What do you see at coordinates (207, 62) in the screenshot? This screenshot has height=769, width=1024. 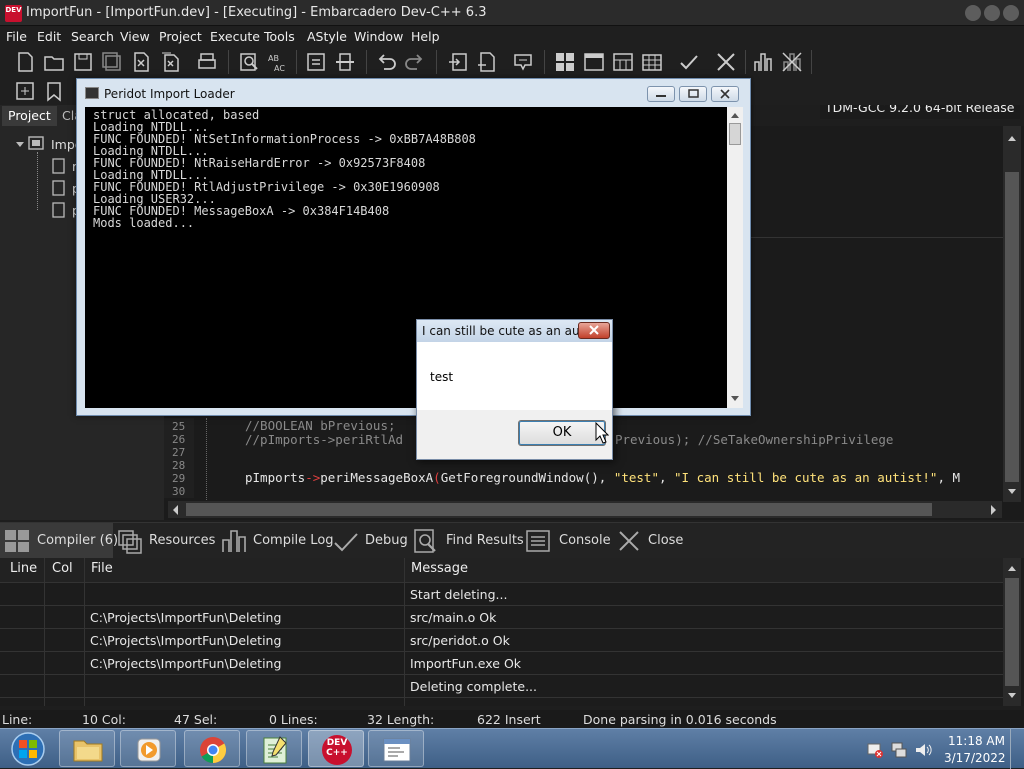 I see `print-icon` at bounding box center [207, 62].